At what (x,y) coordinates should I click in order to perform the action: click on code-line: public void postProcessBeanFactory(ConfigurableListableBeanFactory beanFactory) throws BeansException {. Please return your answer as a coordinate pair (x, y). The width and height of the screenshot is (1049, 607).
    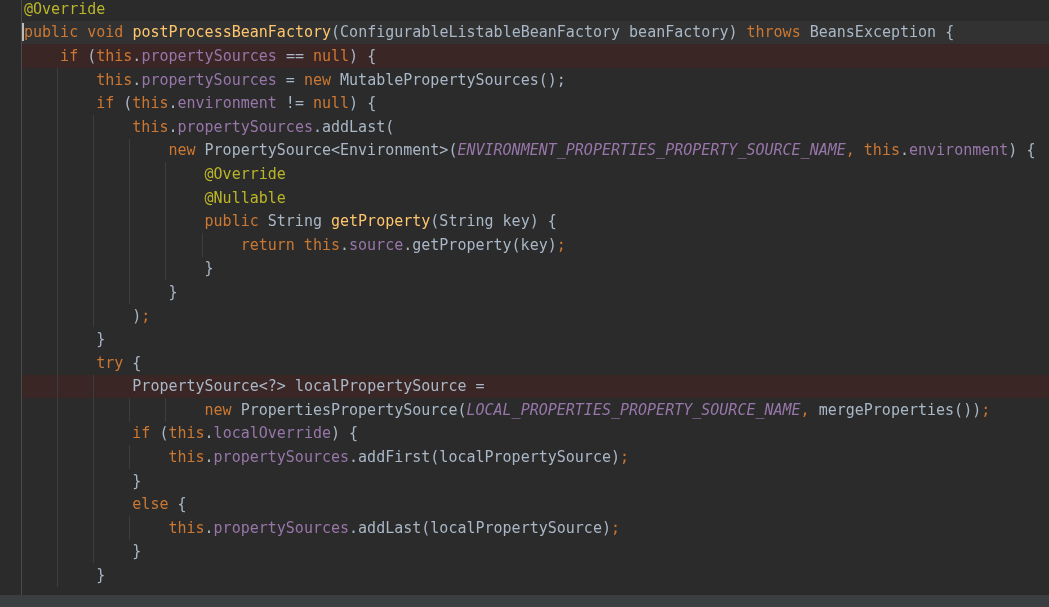
    Looking at the image, I should click on (489, 32).